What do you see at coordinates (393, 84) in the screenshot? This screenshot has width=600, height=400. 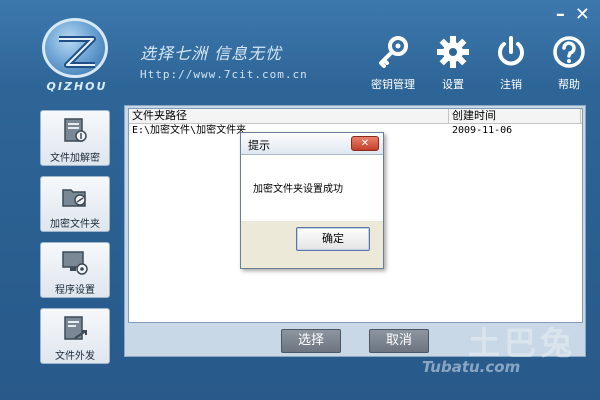 I see `toolbar-label: 密钥管理` at bounding box center [393, 84].